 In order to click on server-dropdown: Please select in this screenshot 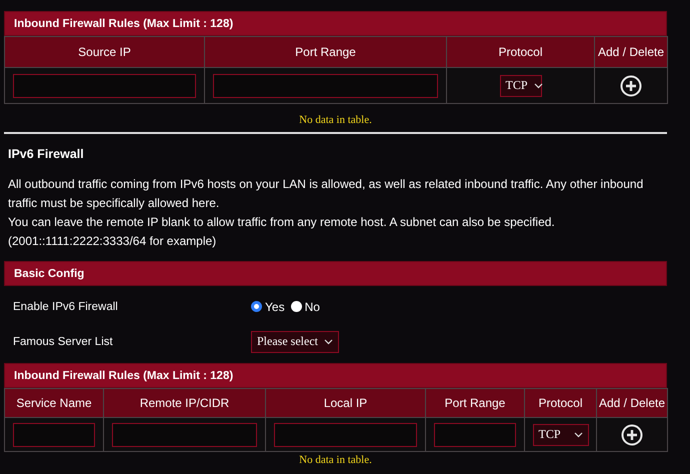, I will do `click(295, 341)`.